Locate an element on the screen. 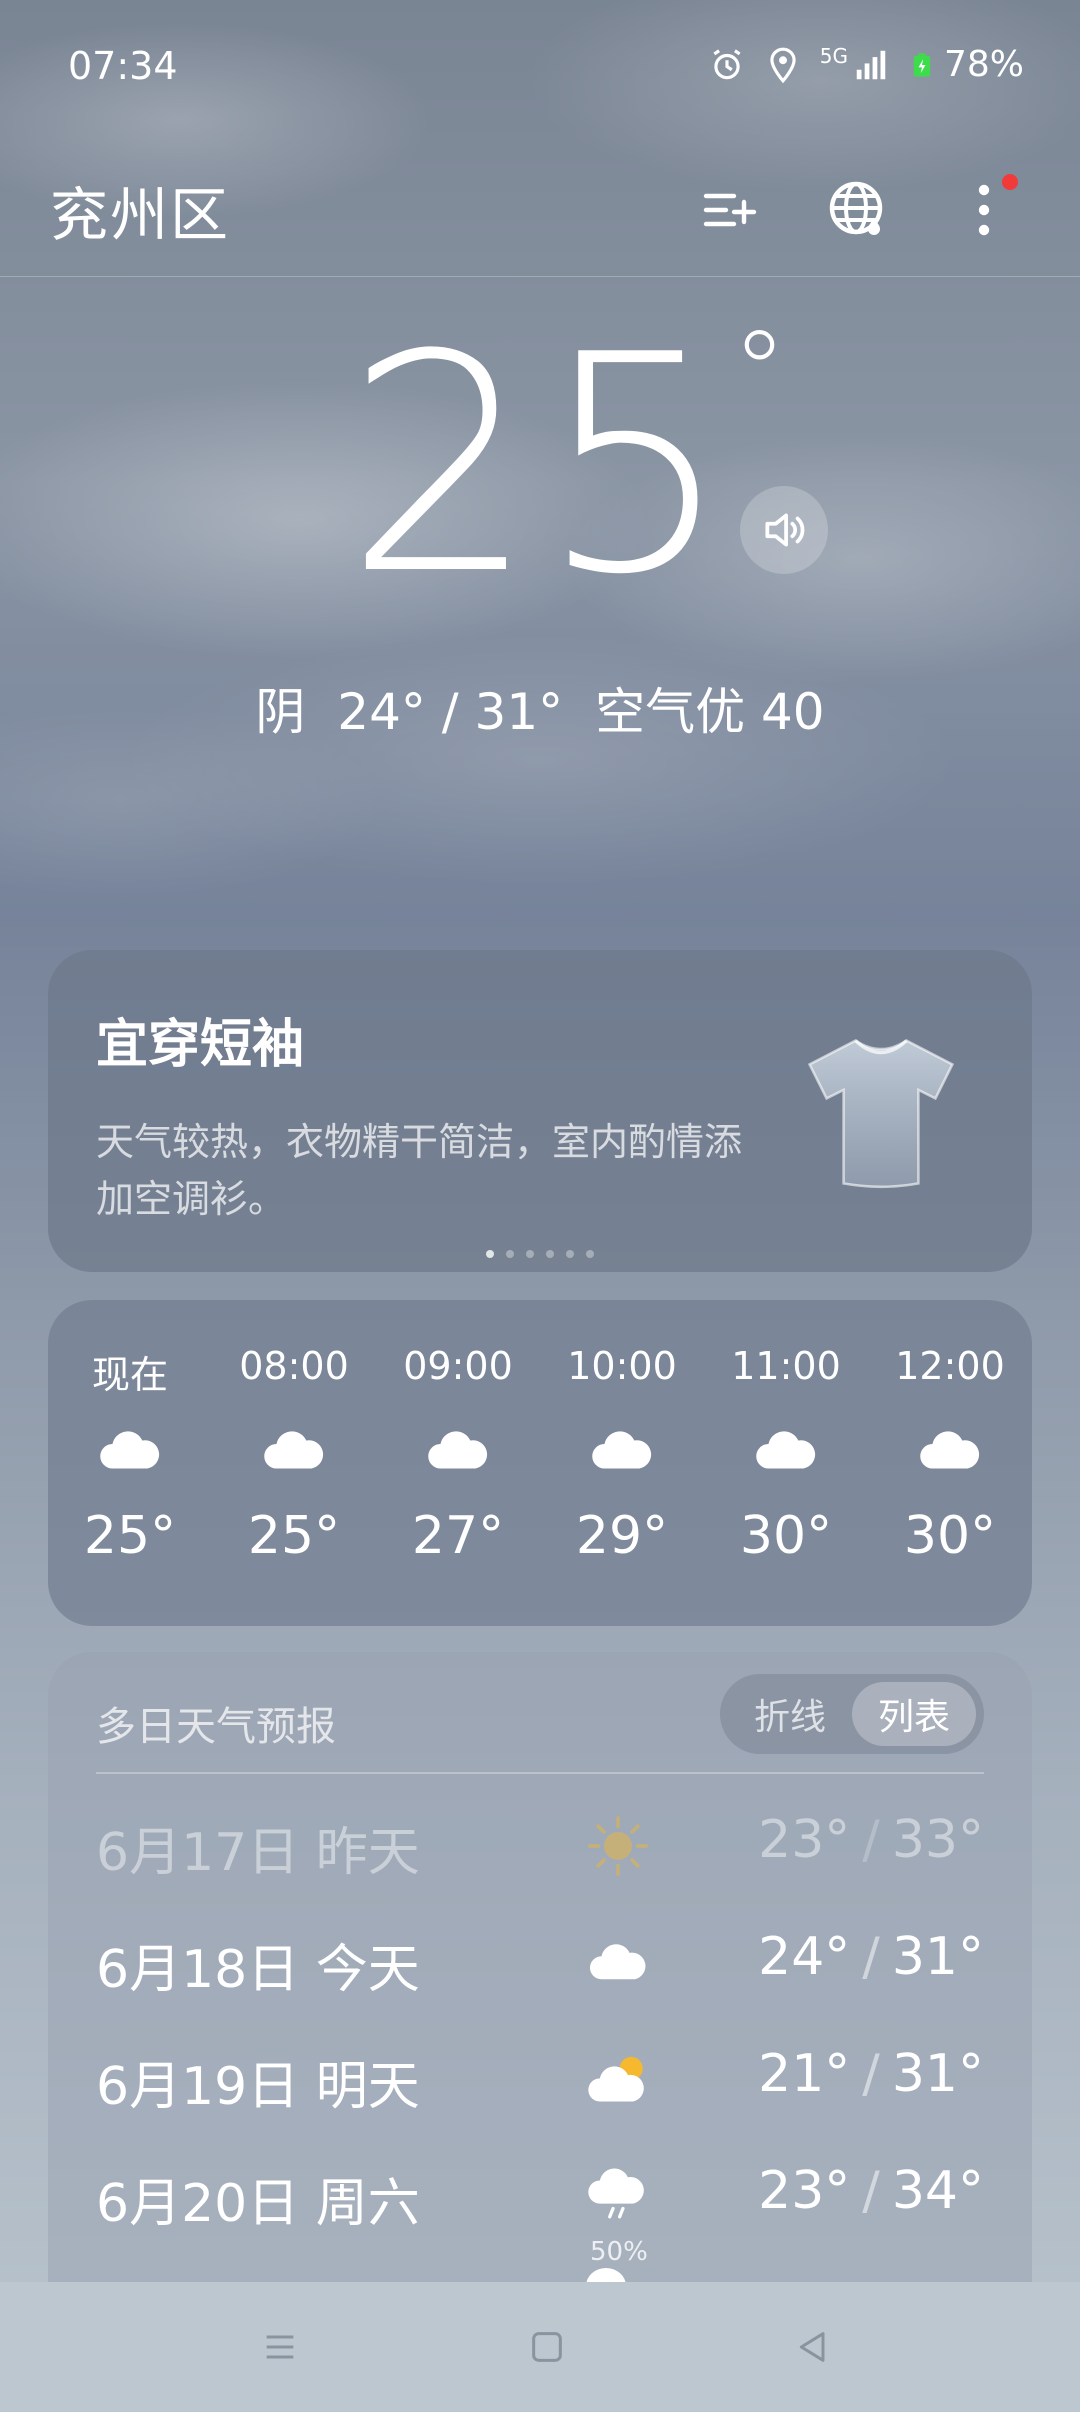 This screenshot has height=2412, width=1080. location-icon is located at coordinates (783, 65).